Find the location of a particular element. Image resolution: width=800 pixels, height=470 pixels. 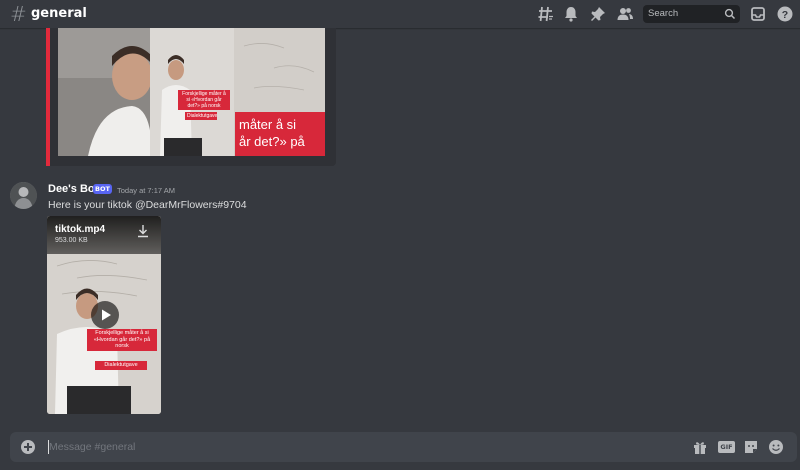

message-text: Here is your tiktok @DearMrFlowers#9704 is located at coordinates (147, 205).